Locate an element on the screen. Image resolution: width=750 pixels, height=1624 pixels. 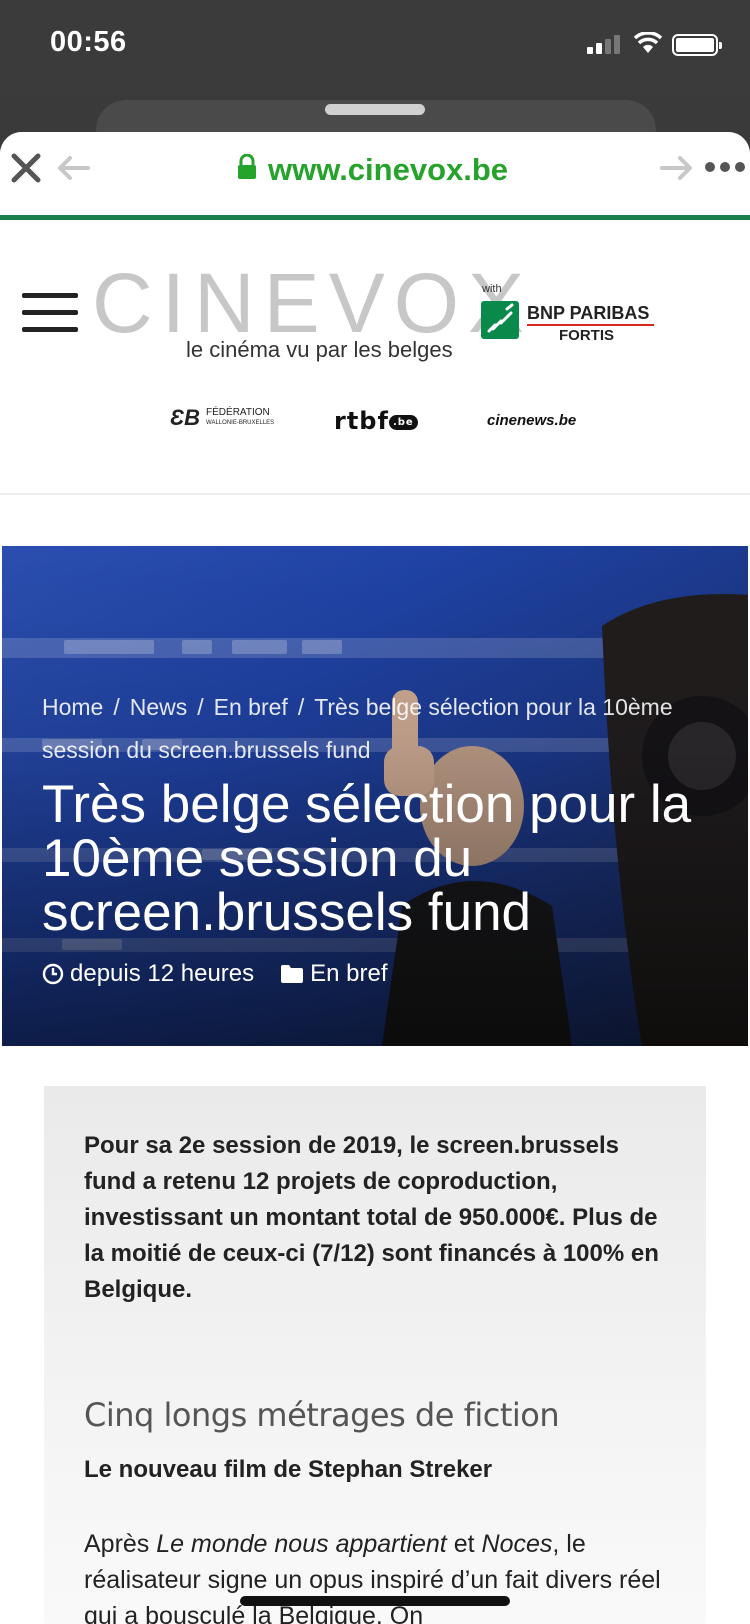
sponsor-name: BNP PARIBAS is located at coordinates (588, 313).